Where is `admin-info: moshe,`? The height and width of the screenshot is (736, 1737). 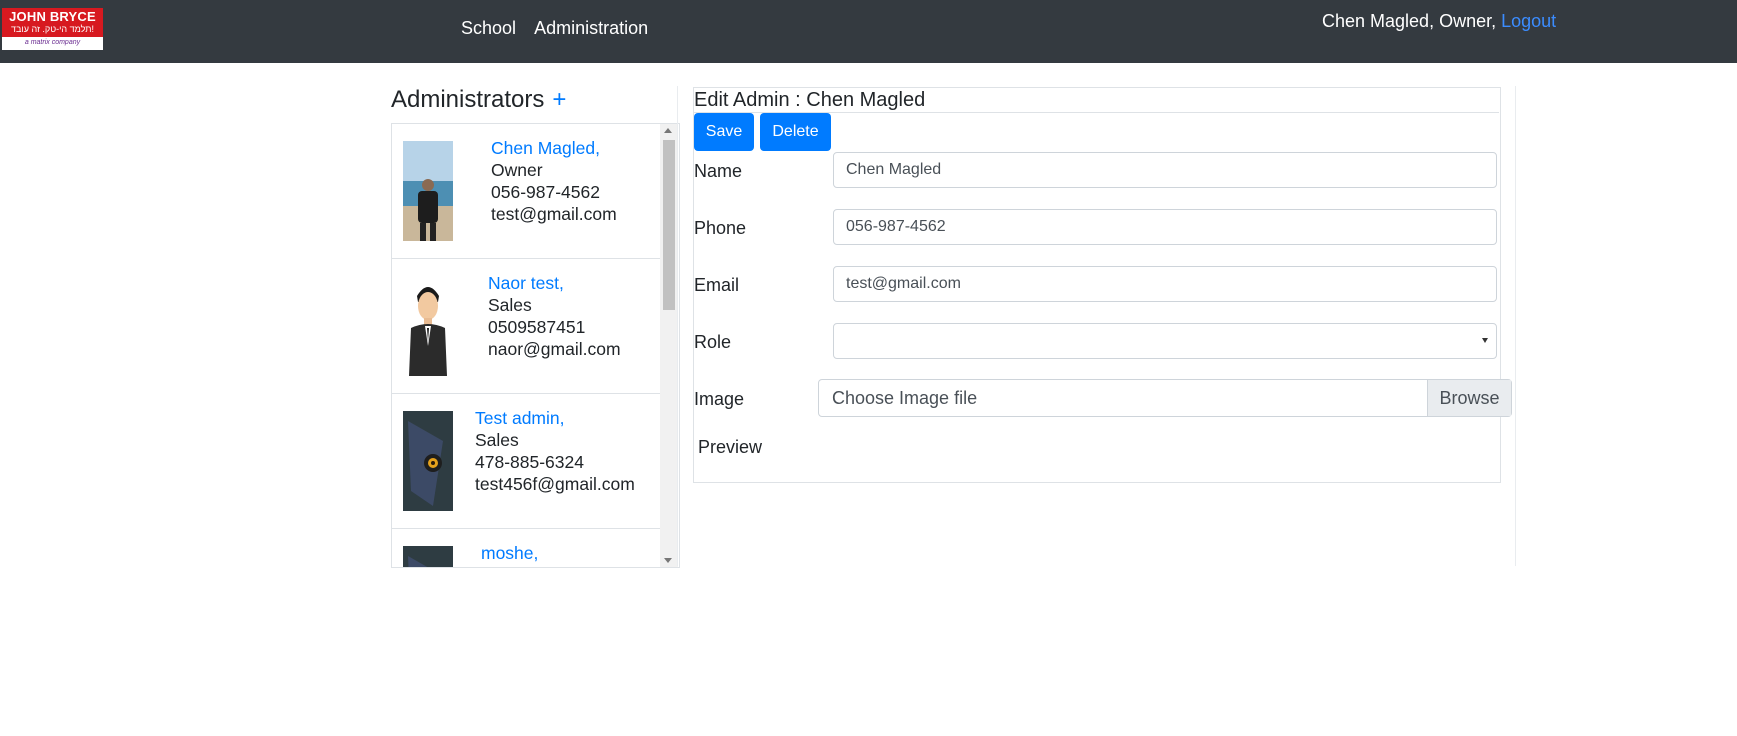 admin-info: moshe, is located at coordinates (509, 553).